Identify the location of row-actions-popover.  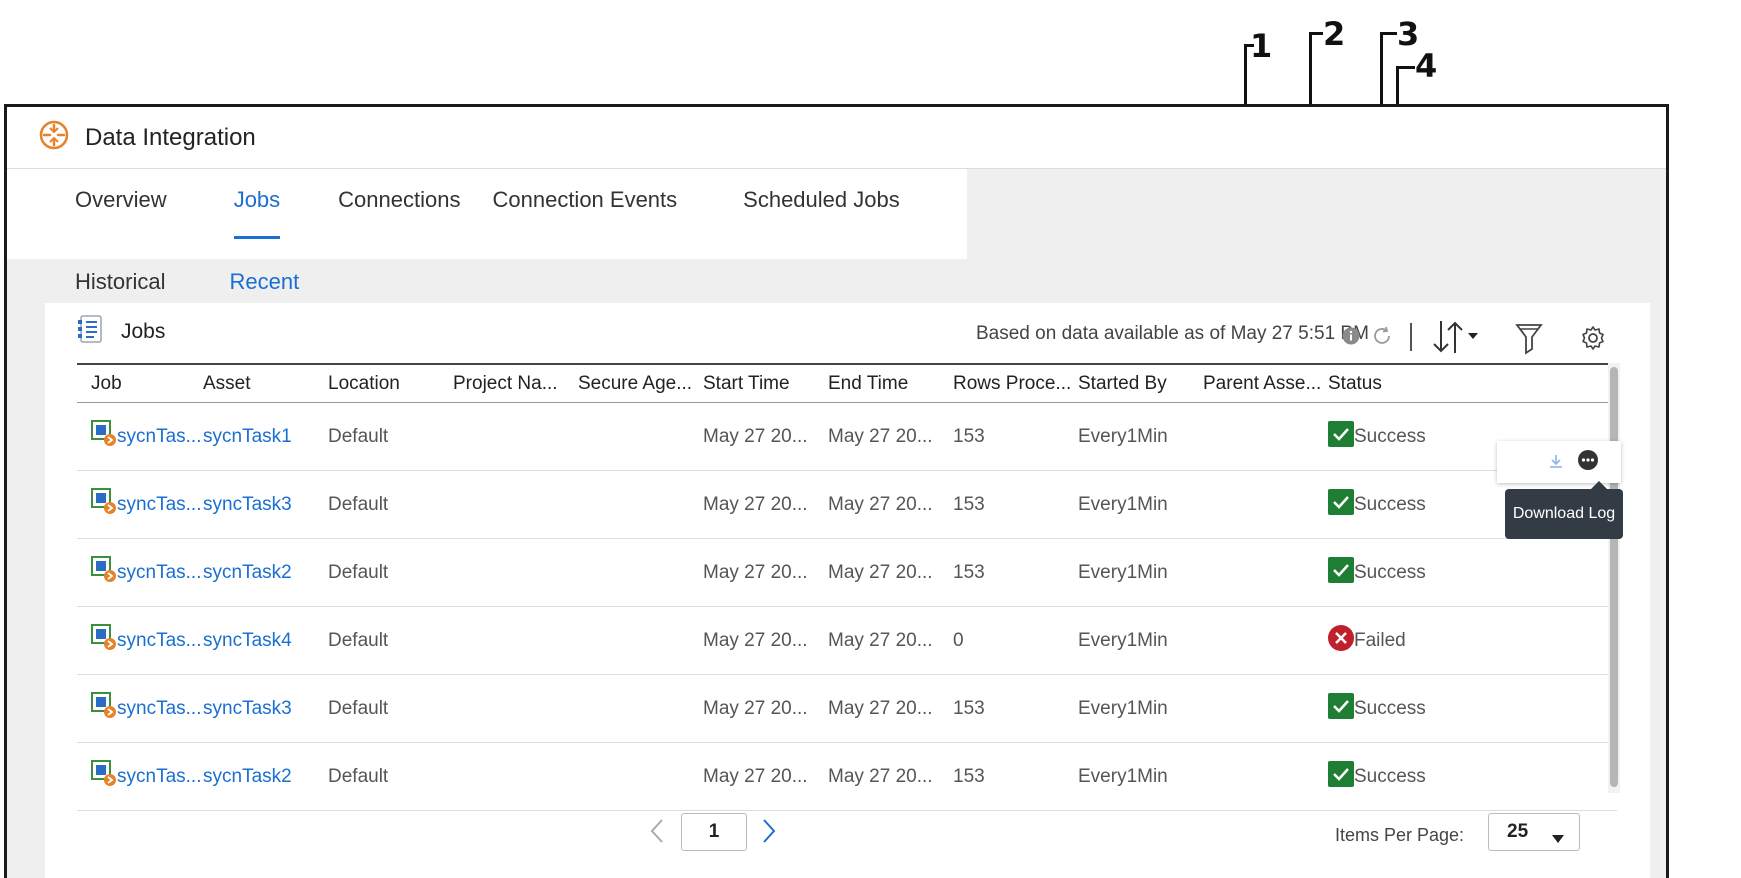
(1559, 462).